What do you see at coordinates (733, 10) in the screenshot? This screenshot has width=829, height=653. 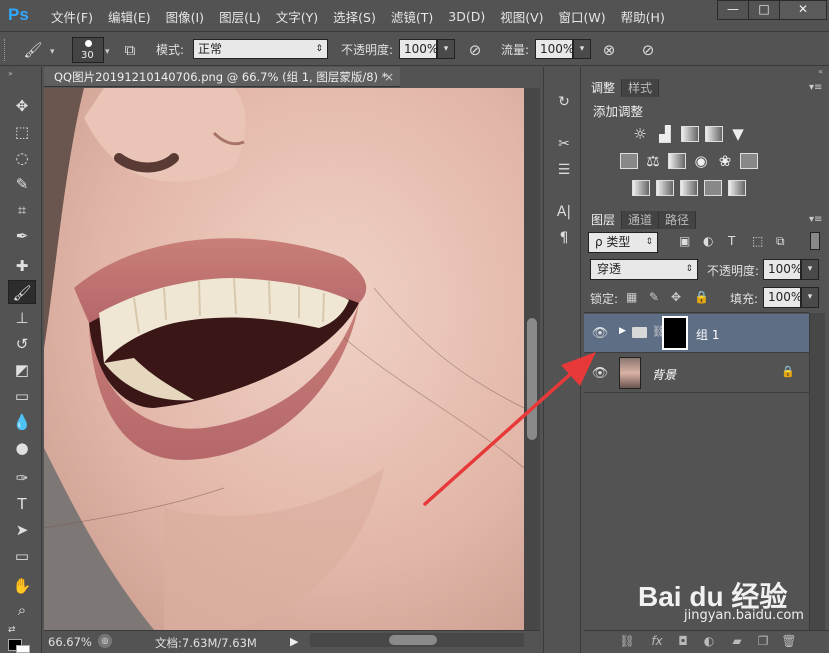 I see `minimize-button: —` at bounding box center [733, 10].